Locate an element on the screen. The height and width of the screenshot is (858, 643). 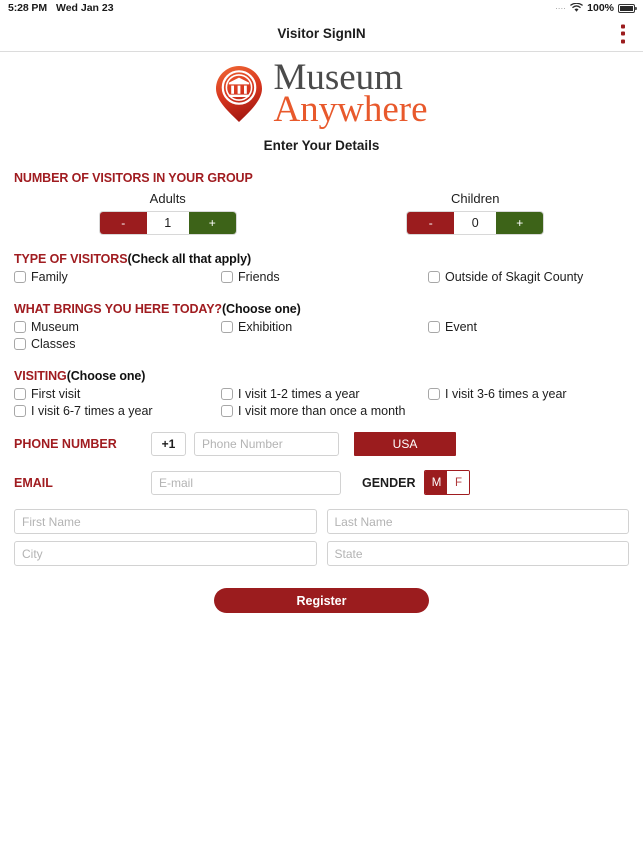
section-heading-visiting-text: VISITING is located at coordinates (40, 376).